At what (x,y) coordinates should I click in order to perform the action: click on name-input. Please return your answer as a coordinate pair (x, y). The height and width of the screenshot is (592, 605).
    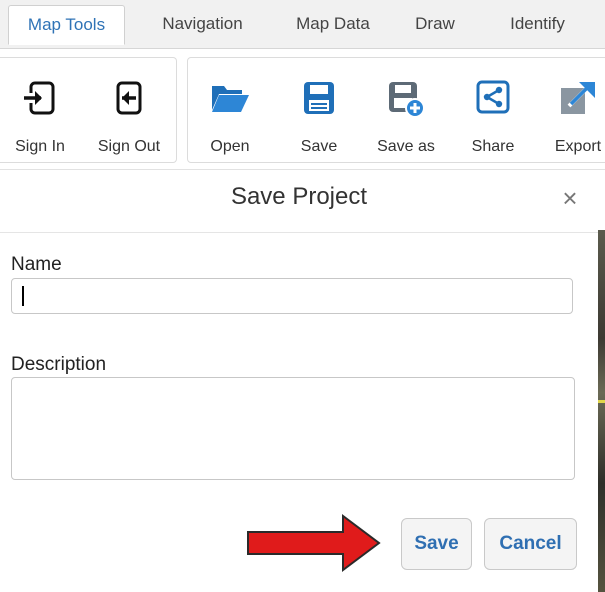
    Looking at the image, I should click on (292, 296).